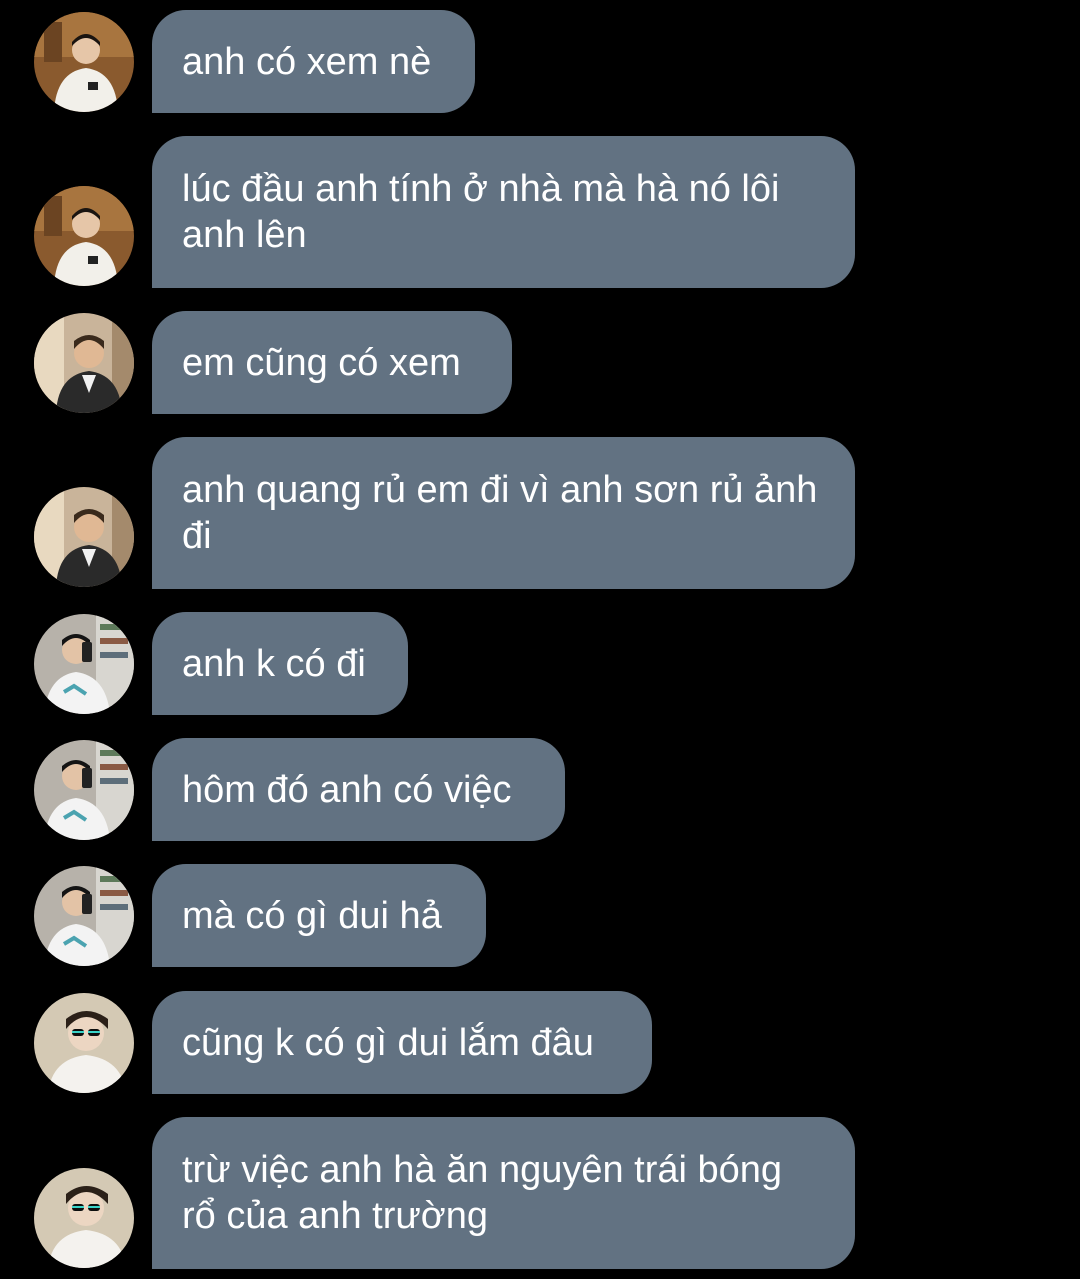 The width and height of the screenshot is (1080, 1279). Describe the element at coordinates (388, 1042) in the screenshot. I see `message-text: cũng k có gì dui lắm đâu` at that location.